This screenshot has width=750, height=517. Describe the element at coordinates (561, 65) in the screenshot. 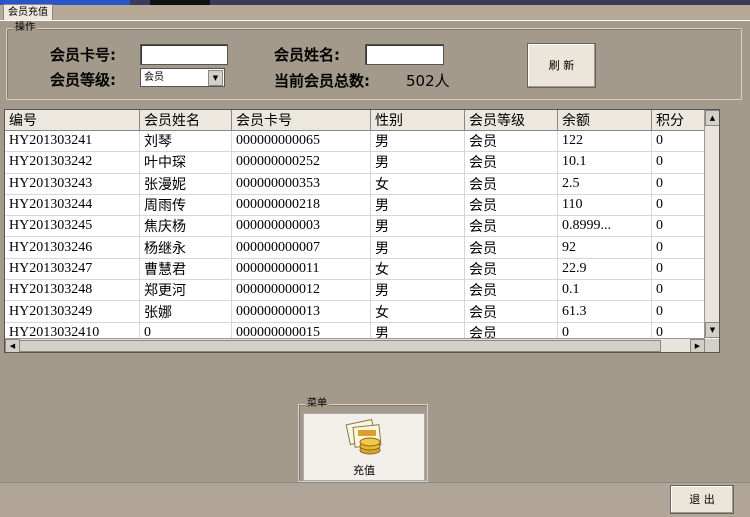

I see `refresh-button: 刷 新` at that location.